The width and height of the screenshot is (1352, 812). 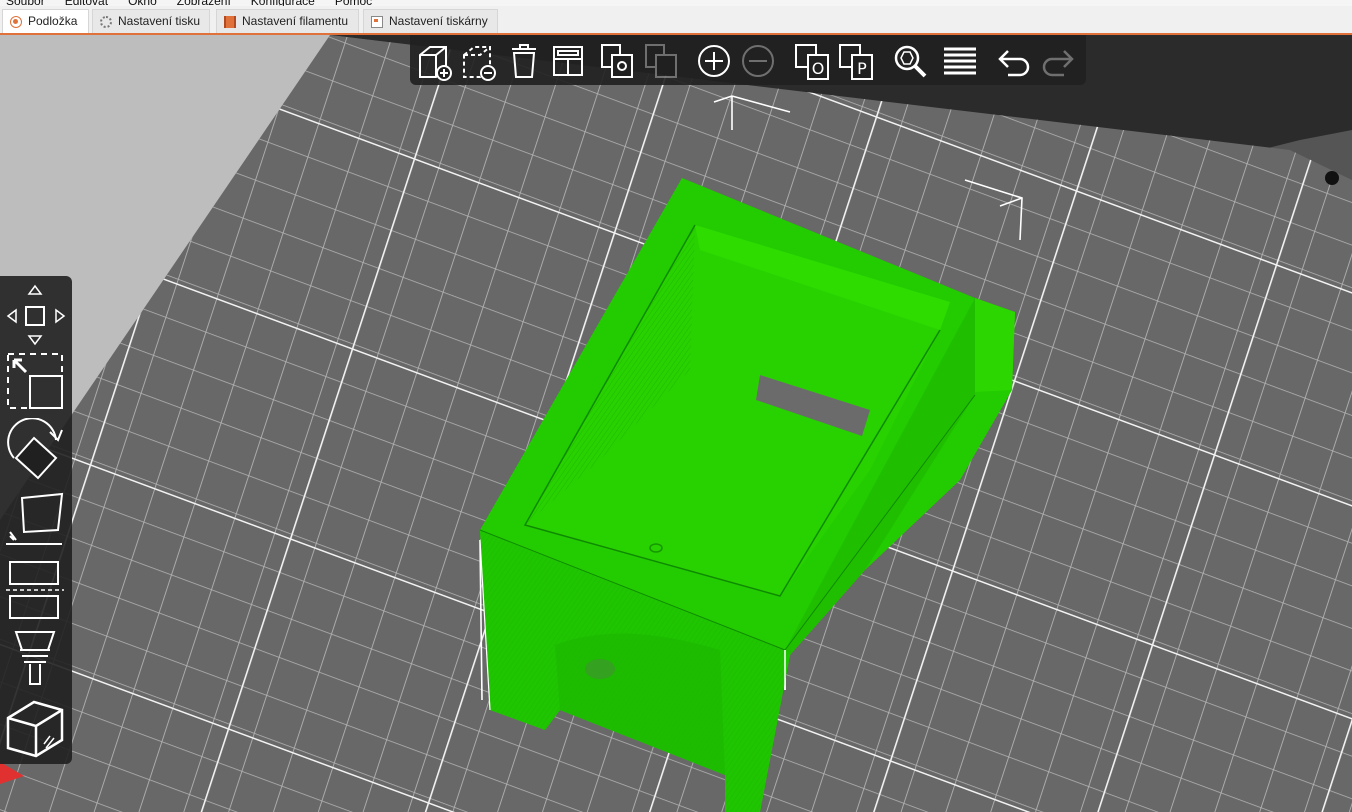 I want to click on arrange-button, so click(x=568, y=61).